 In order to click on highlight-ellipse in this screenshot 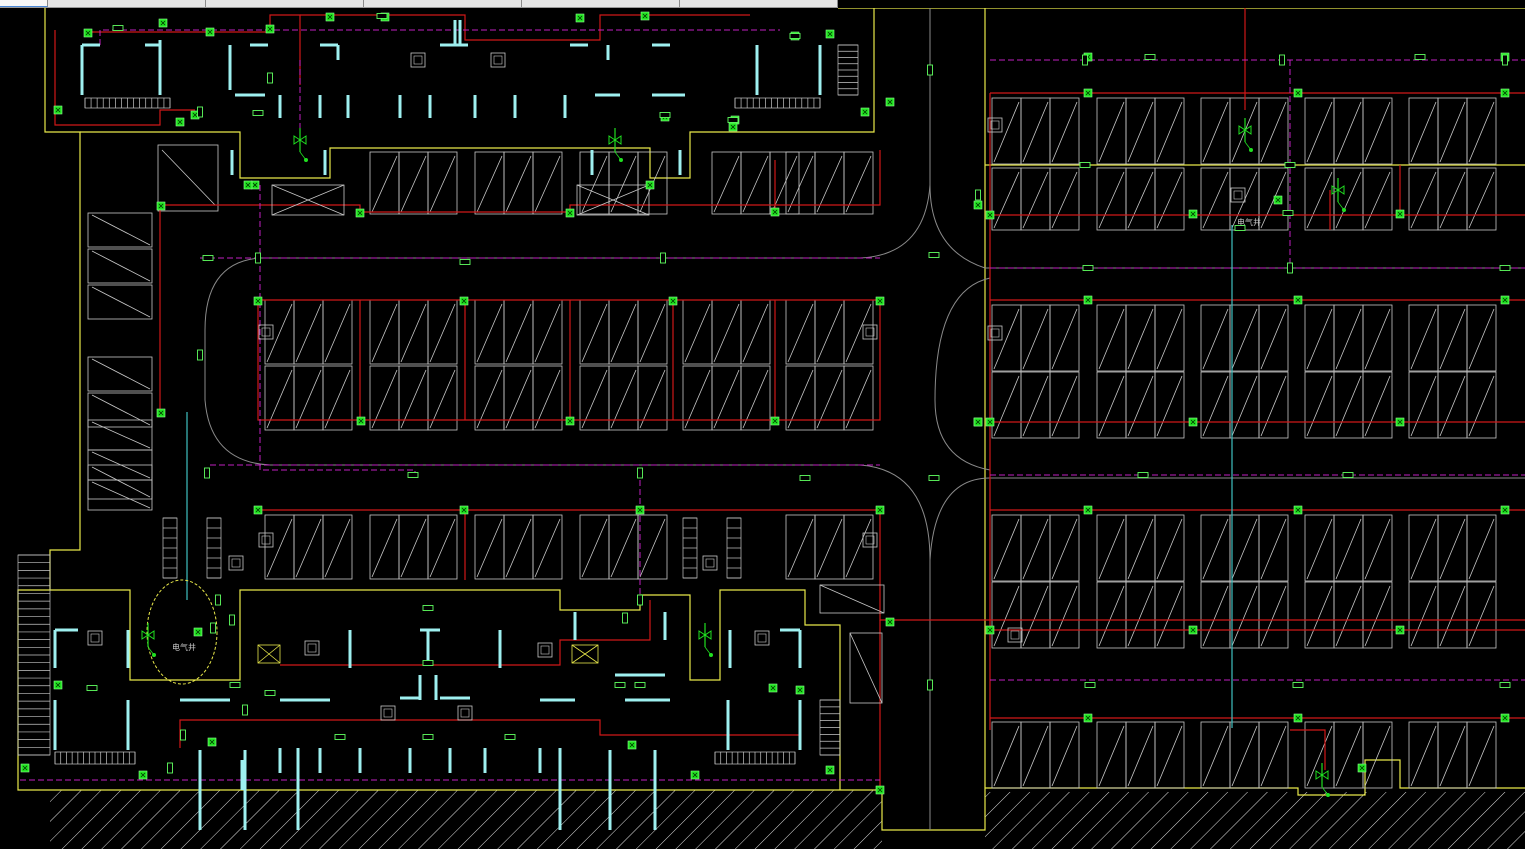, I will do `click(182, 632)`.